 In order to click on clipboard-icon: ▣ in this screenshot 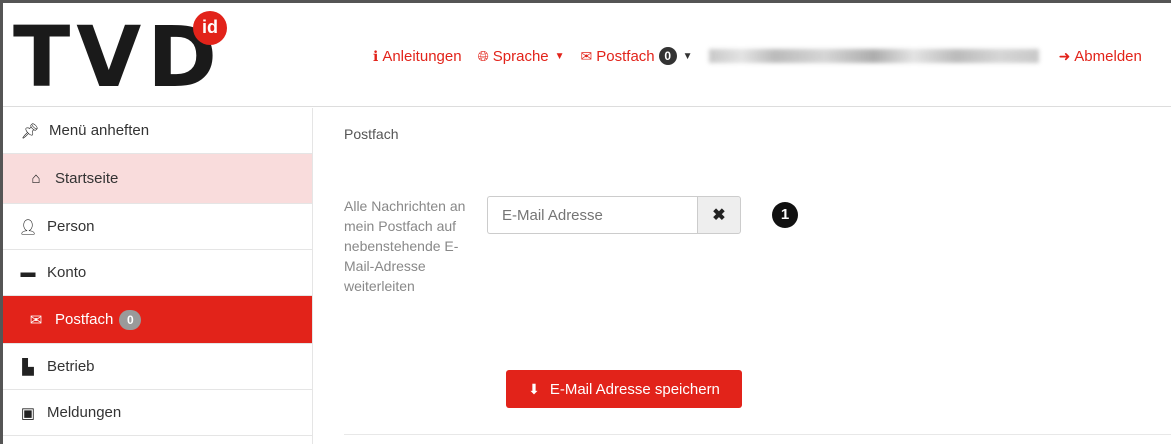, I will do `click(28, 413)`.